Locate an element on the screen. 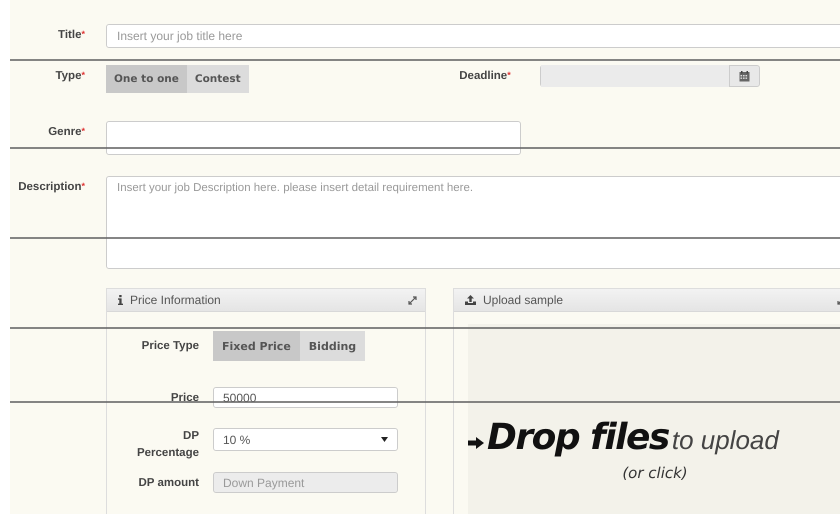 The image size is (840, 514). title-input-field: Insert your job title here is located at coordinates (473, 36).